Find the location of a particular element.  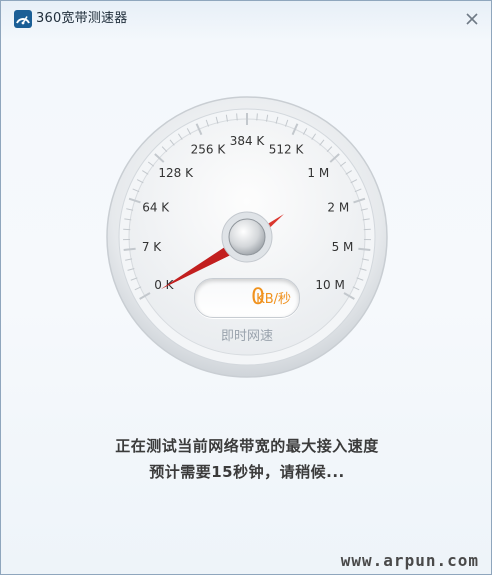

speed-unit: KB/秒 is located at coordinates (273, 299).